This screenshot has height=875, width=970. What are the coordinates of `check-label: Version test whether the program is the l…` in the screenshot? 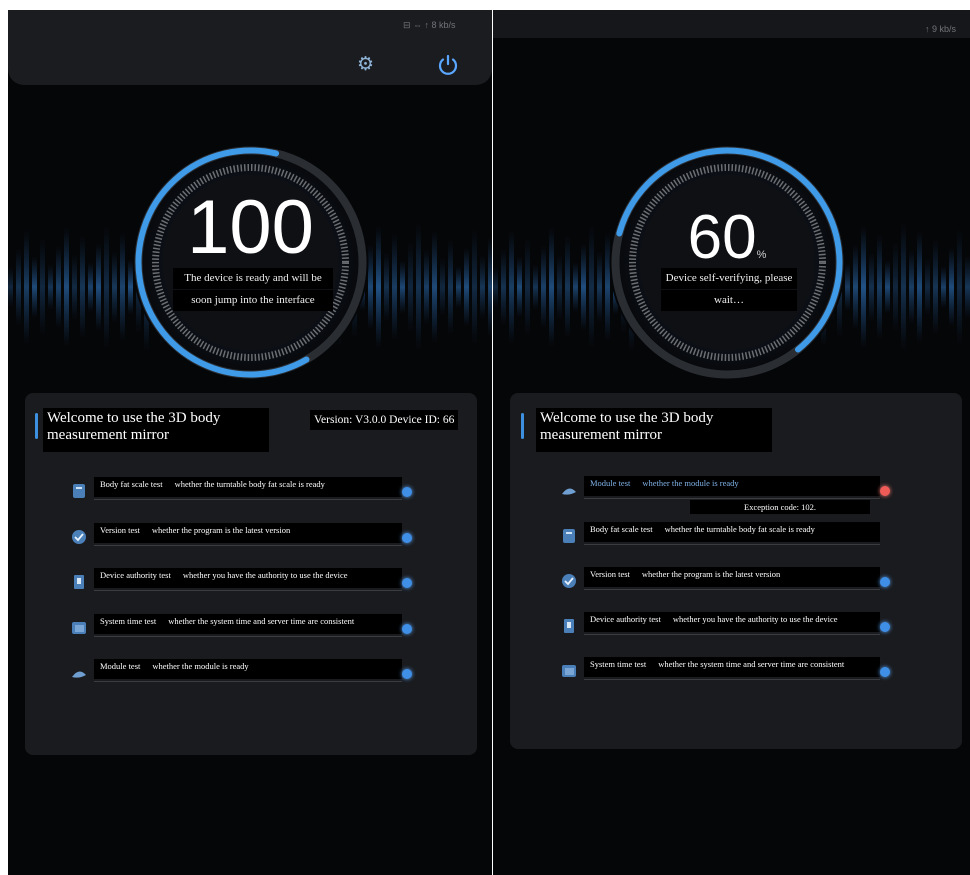 It's located at (732, 577).